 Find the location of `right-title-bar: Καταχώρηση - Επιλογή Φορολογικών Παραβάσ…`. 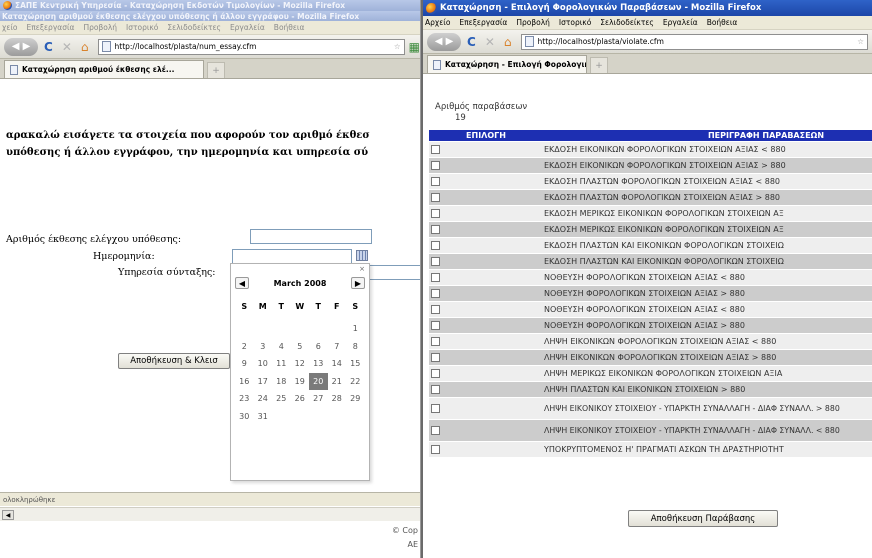

right-title-bar: Καταχώρηση - Επιλογή Φορολογικών Παραβάσ… is located at coordinates (647, 8).